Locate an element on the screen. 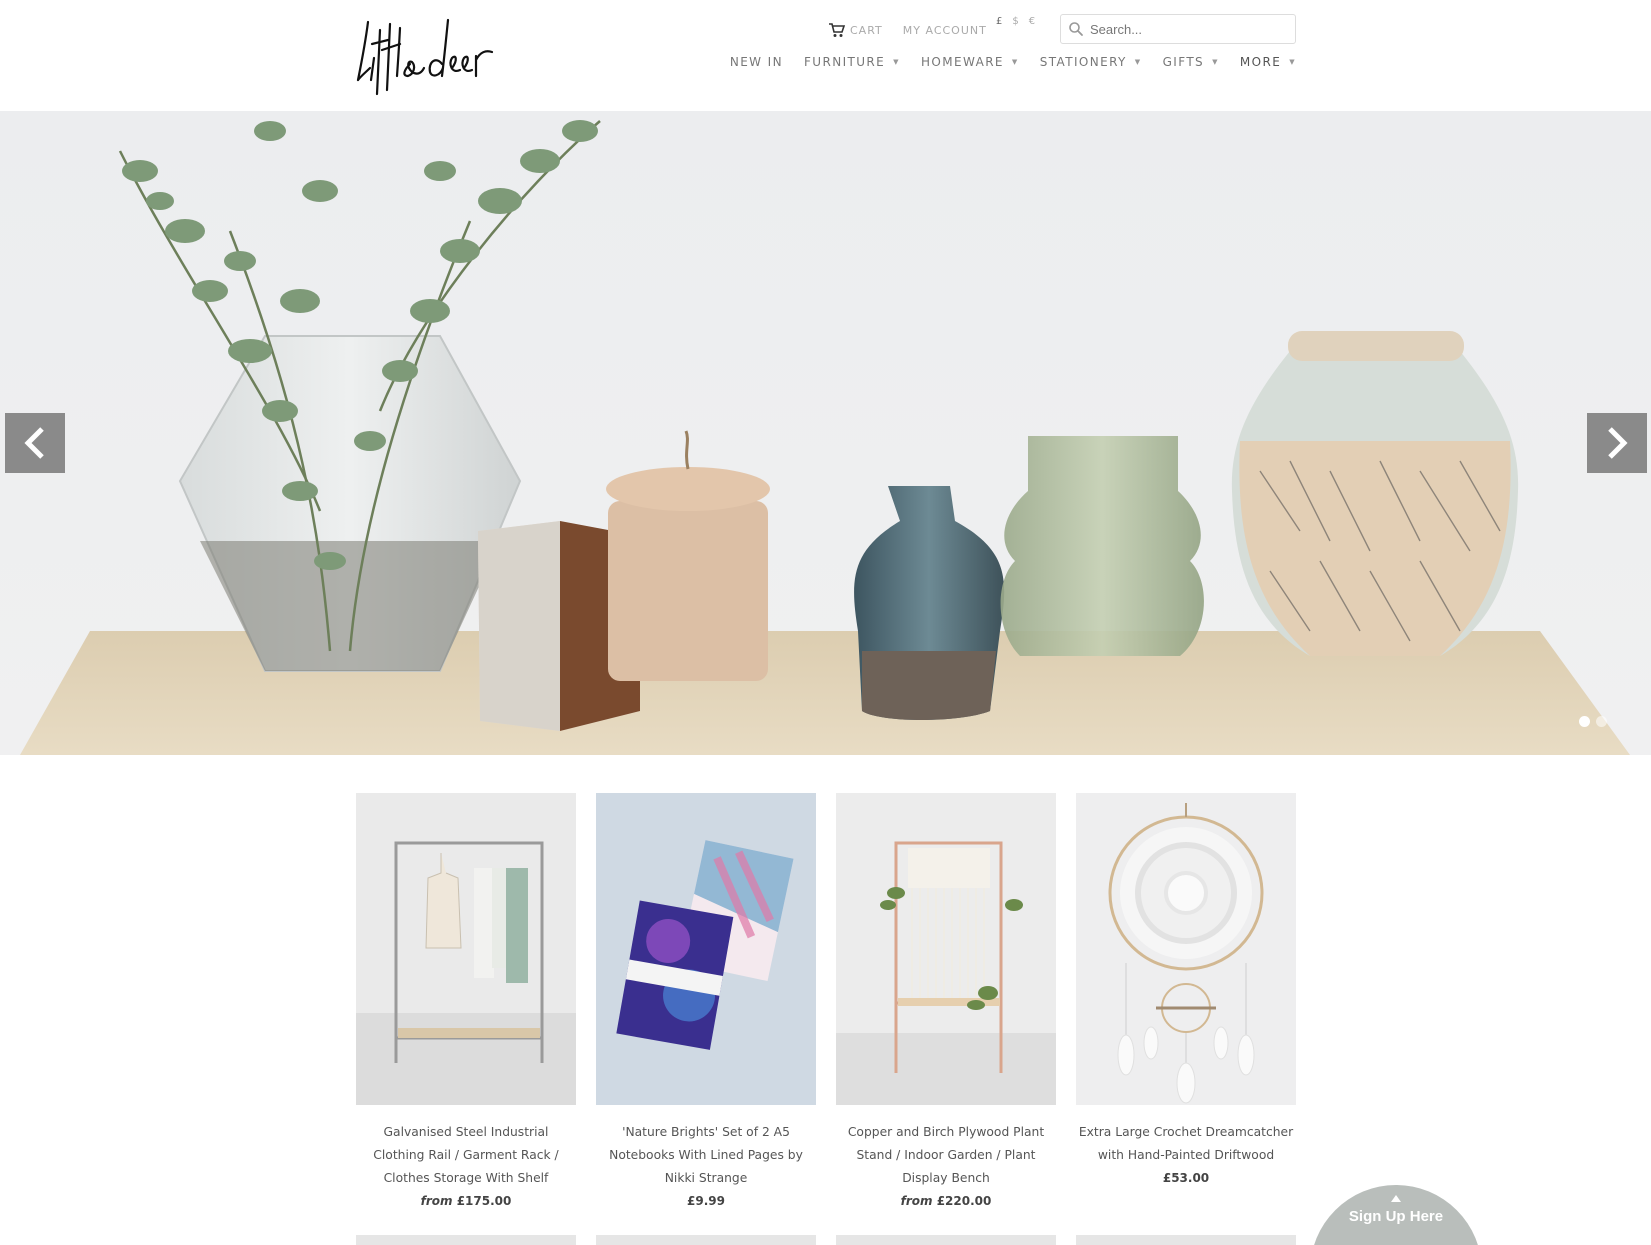 The image size is (1651, 1245). product-grid-next-row is located at coordinates (826, 1240).